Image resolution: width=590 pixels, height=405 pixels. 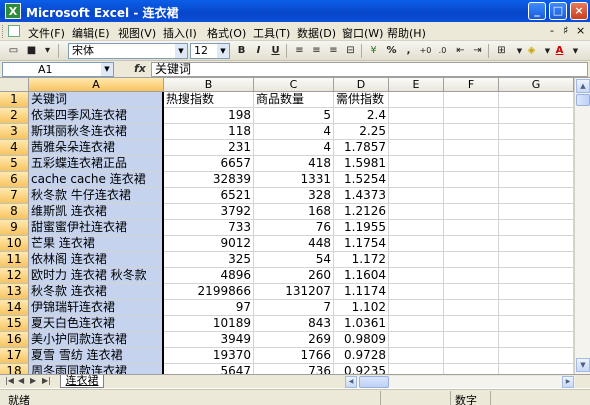 What do you see at coordinates (361, 276) in the screenshot?
I see `cell-d12: 1.1604` at bounding box center [361, 276].